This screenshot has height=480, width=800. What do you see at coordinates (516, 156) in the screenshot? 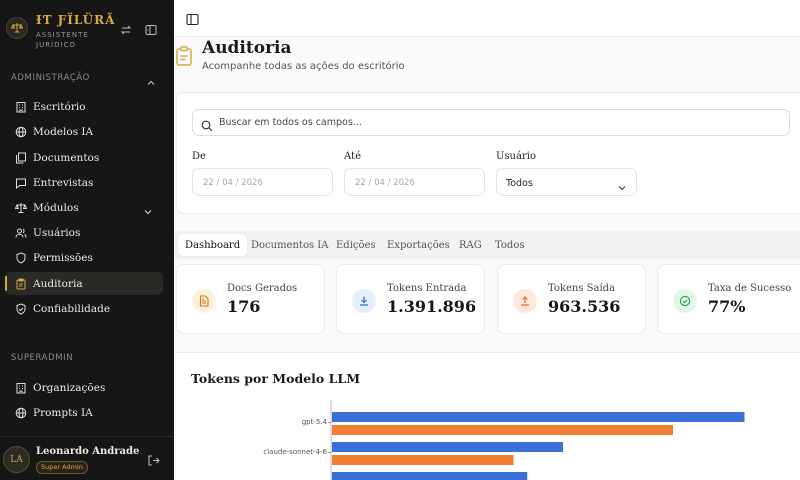
I see `user-filter-label: Usuário` at bounding box center [516, 156].